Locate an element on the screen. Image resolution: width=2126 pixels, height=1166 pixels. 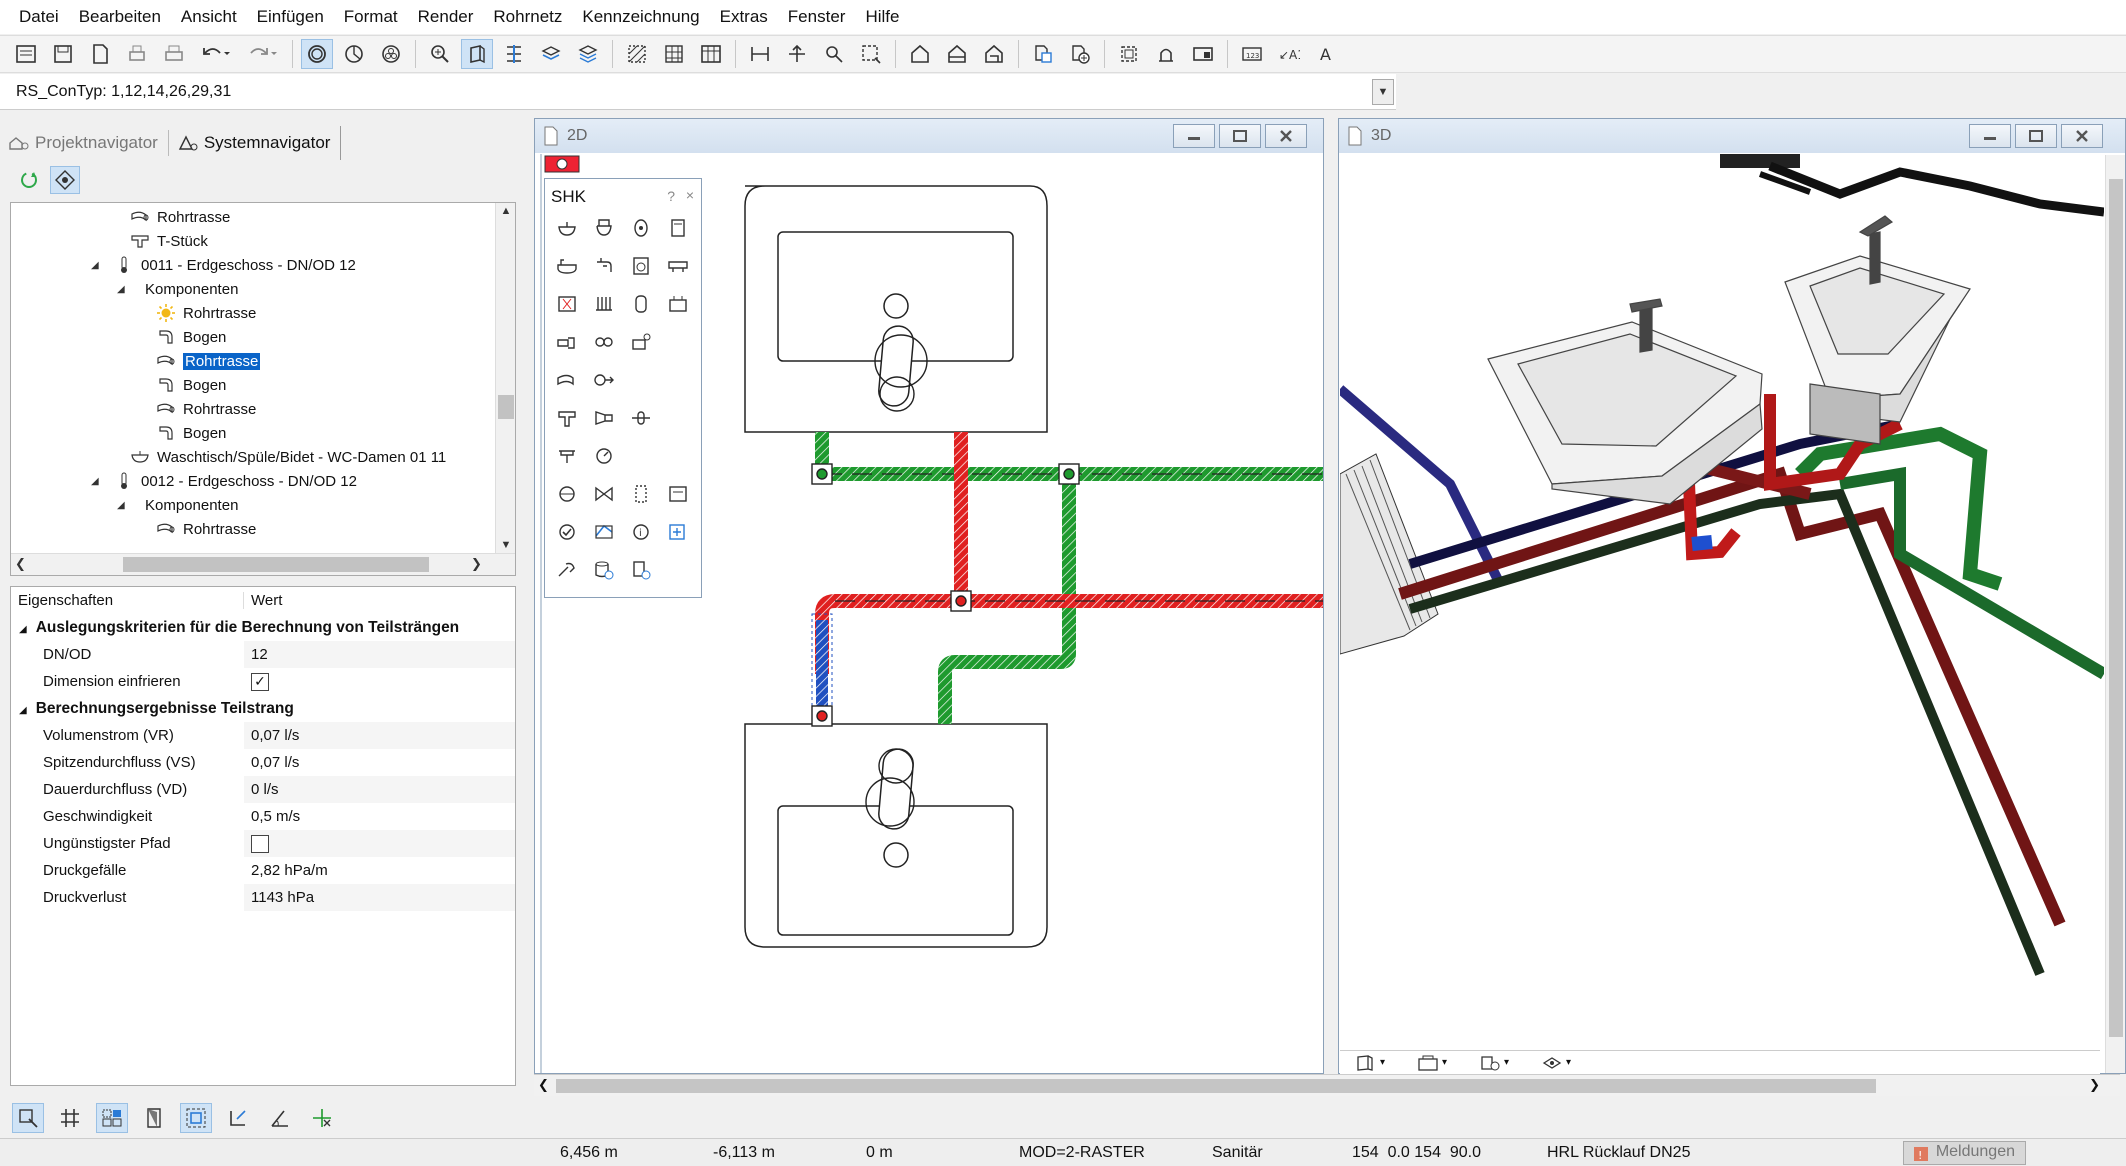
cross-snap-button is located at coordinates (322, 1118).